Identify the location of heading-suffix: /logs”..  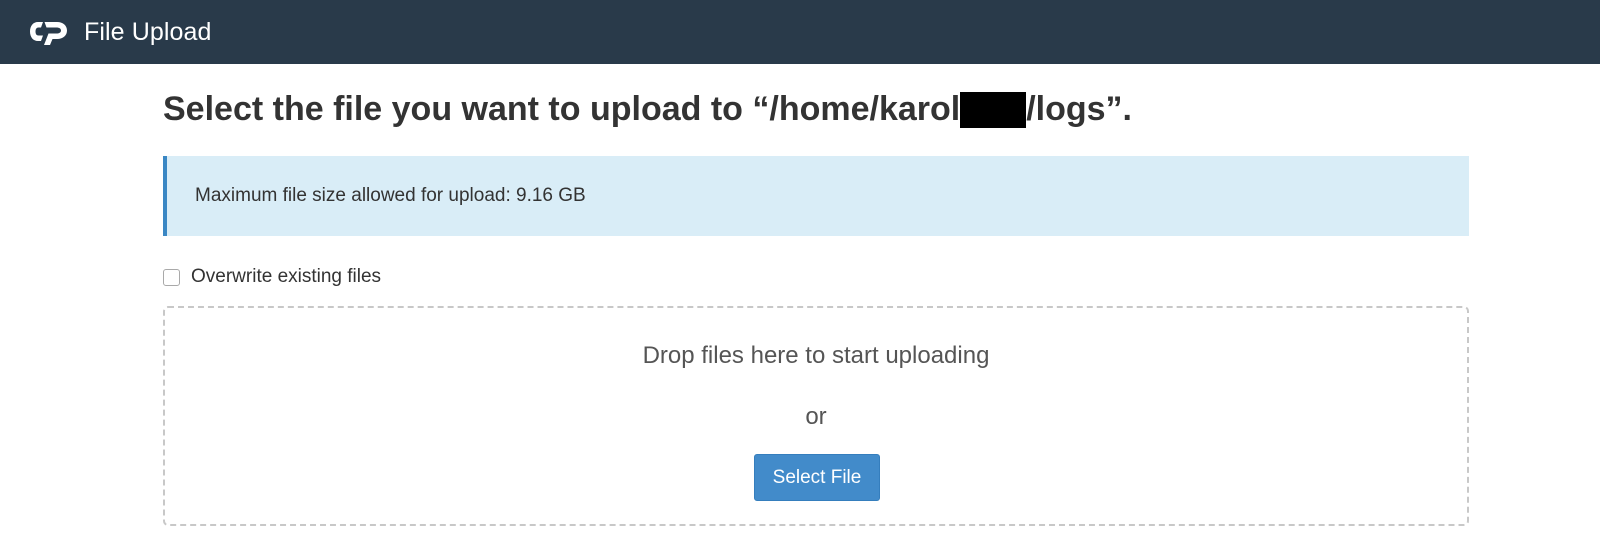
(1079, 109).